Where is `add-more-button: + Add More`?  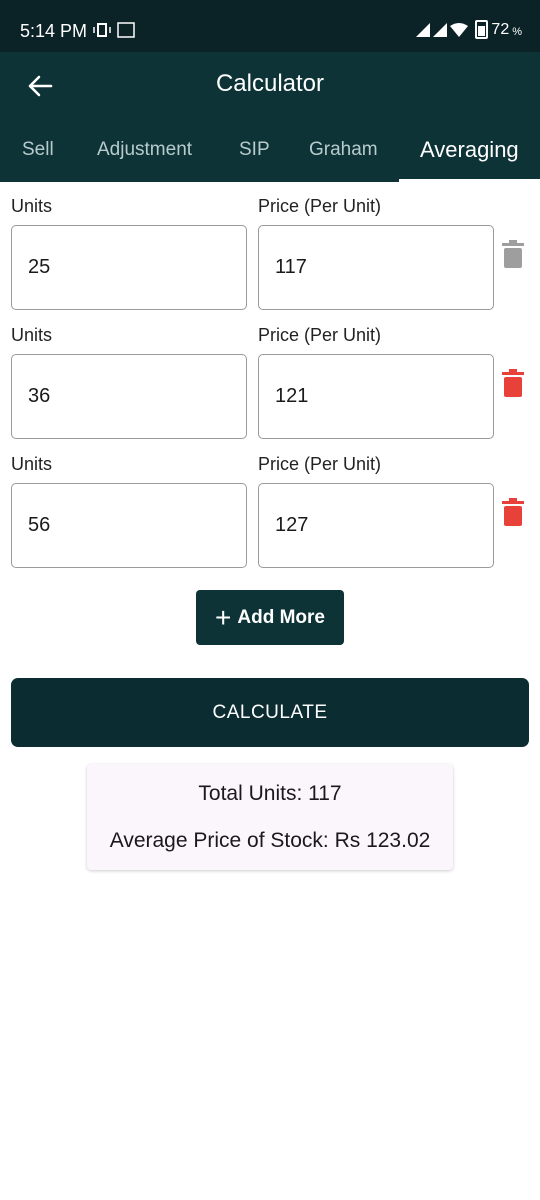
add-more-button: + Add More is located at coordinates (270, 617).